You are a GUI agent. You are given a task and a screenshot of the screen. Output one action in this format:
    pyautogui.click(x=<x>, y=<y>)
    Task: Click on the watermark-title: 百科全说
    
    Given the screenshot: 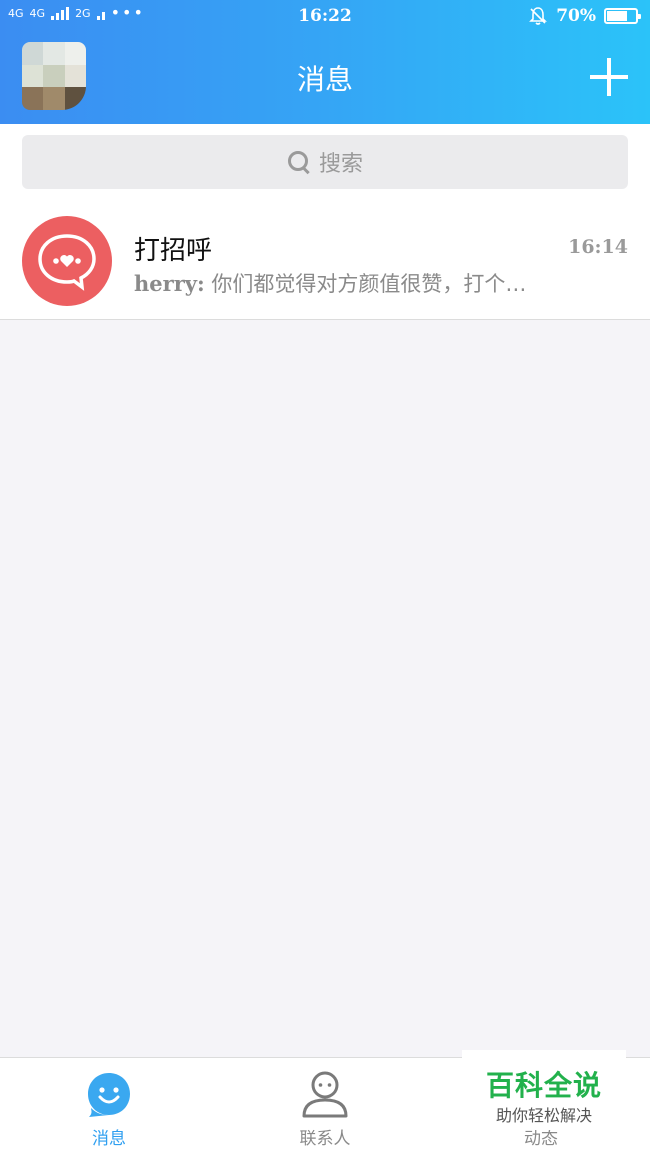 What is the action you would take?
    pyautogui.click(x=543, y=1085)
    